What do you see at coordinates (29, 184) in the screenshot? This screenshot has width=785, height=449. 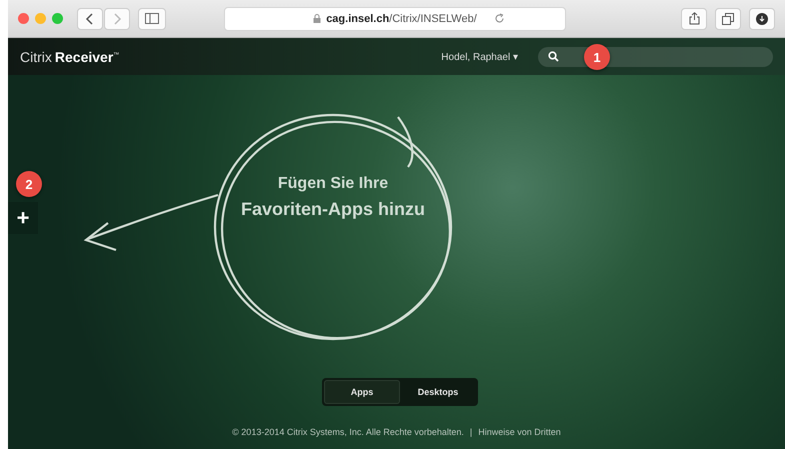 I see `callout-badge: 2` at bounding box center [29, 184].